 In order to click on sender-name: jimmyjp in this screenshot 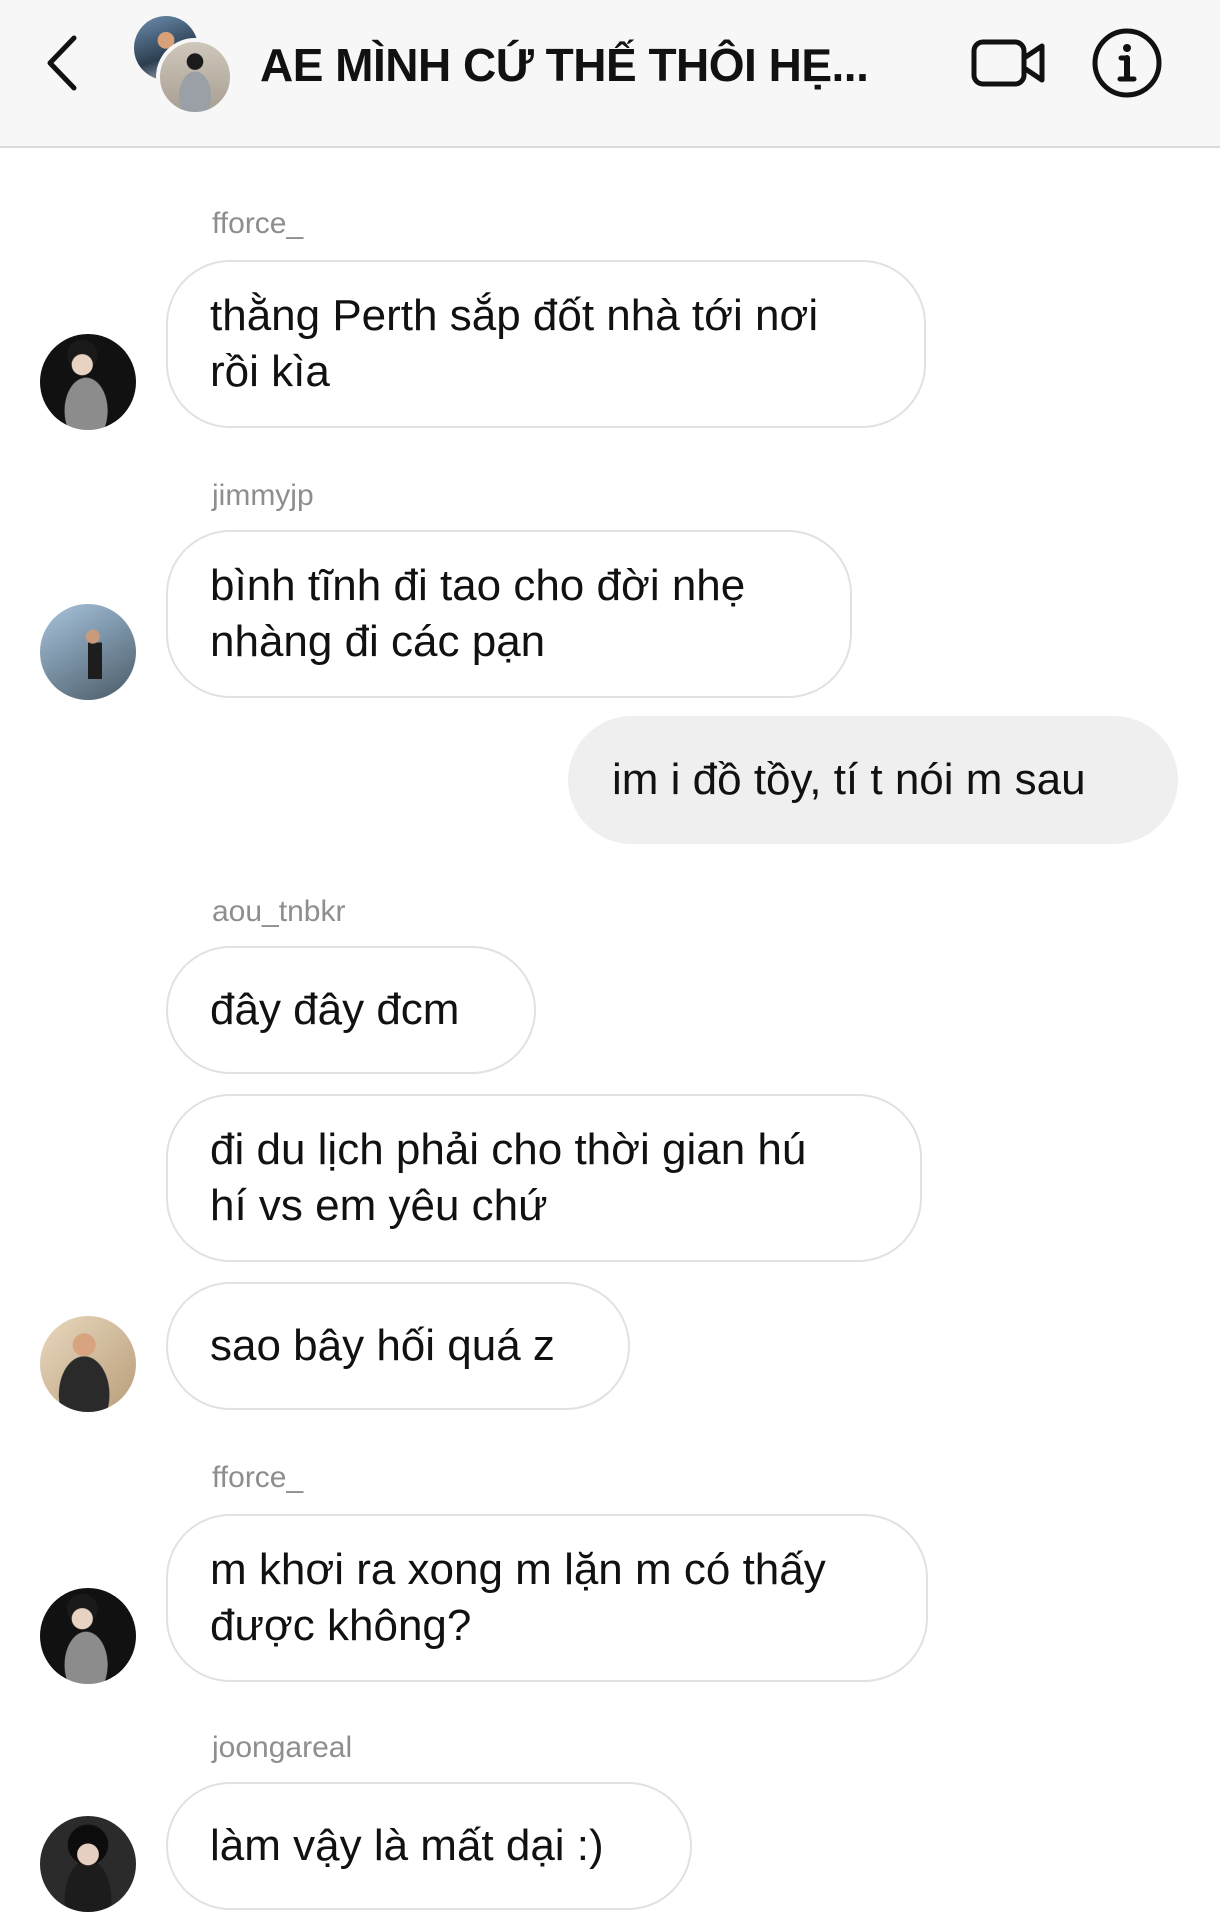, I will do `click(263, 495)`.